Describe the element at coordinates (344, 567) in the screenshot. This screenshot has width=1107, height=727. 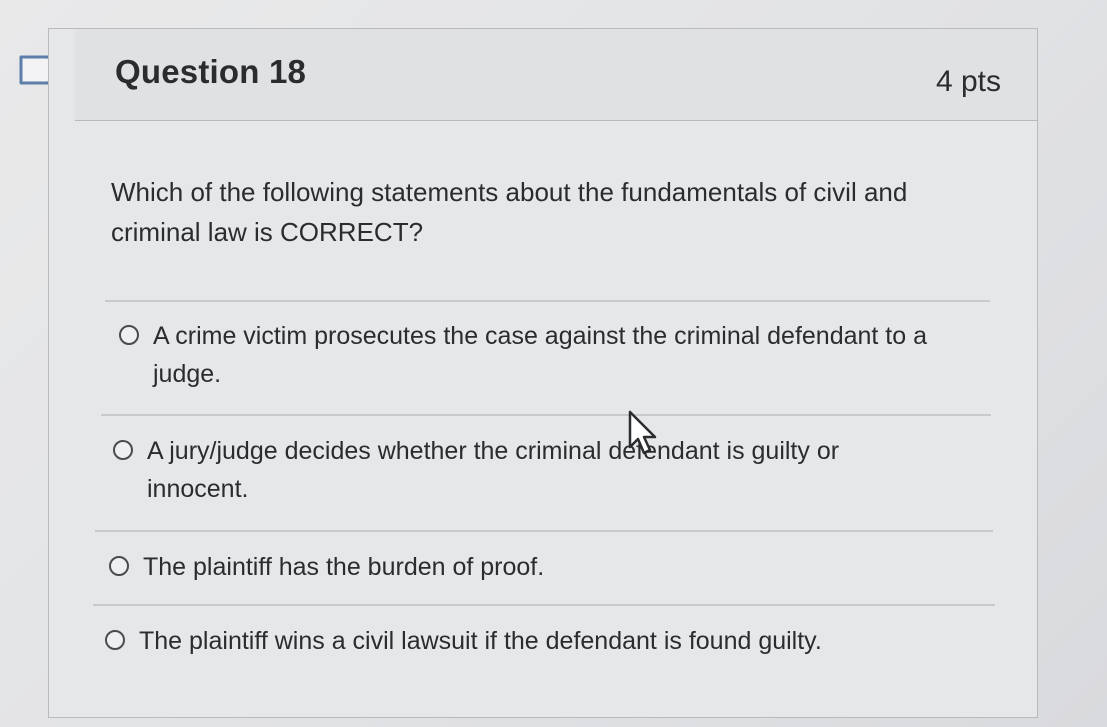
I see `answer-label: The plaintiff has the burden of proof.` at that location.